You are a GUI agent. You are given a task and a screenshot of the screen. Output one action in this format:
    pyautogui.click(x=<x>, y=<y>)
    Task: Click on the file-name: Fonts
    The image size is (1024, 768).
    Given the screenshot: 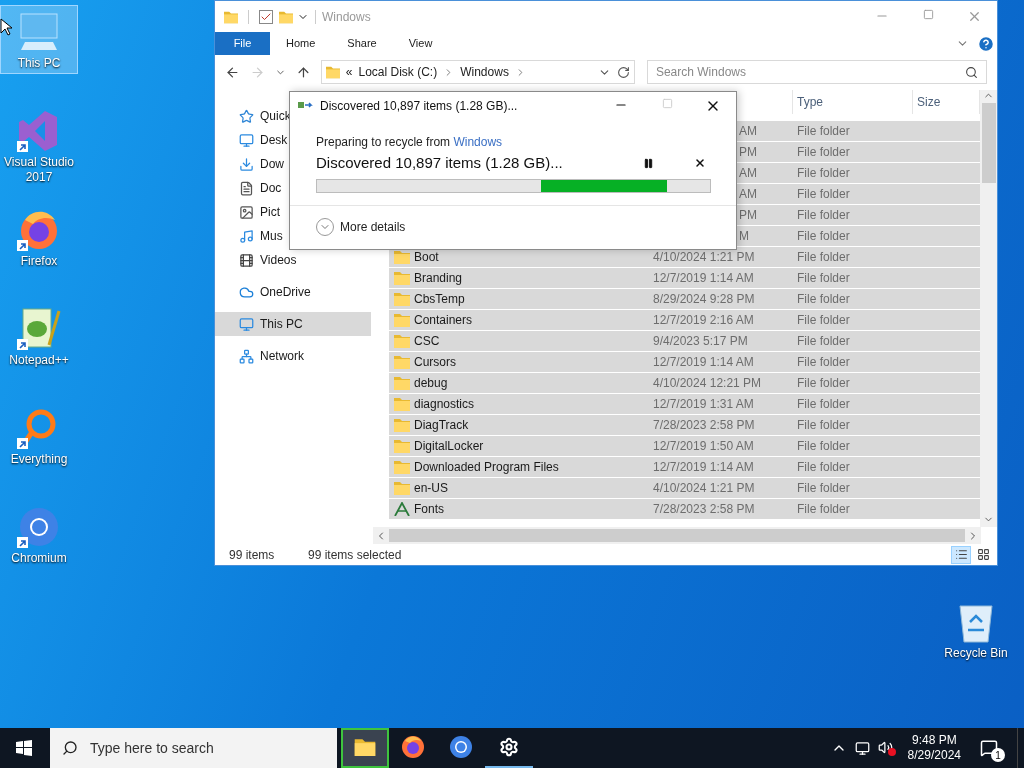 What is the action you would take?
    pyautogui.click(x=429, y=509)
    